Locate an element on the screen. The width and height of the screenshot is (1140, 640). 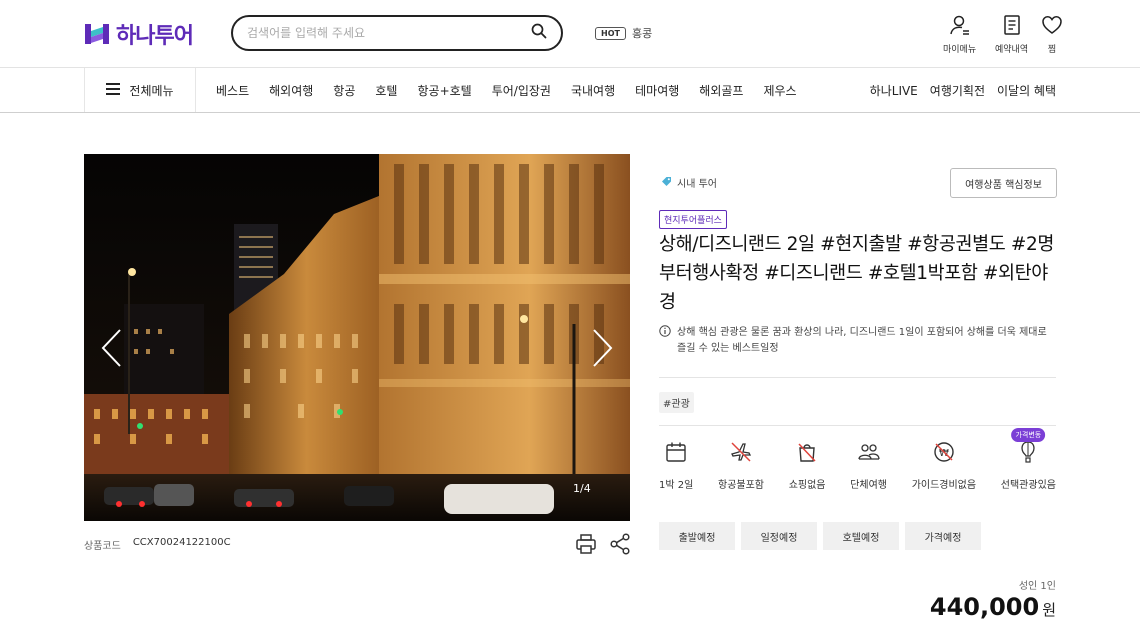
product-price: 440,000 원 is located at coordinates (993, 607).